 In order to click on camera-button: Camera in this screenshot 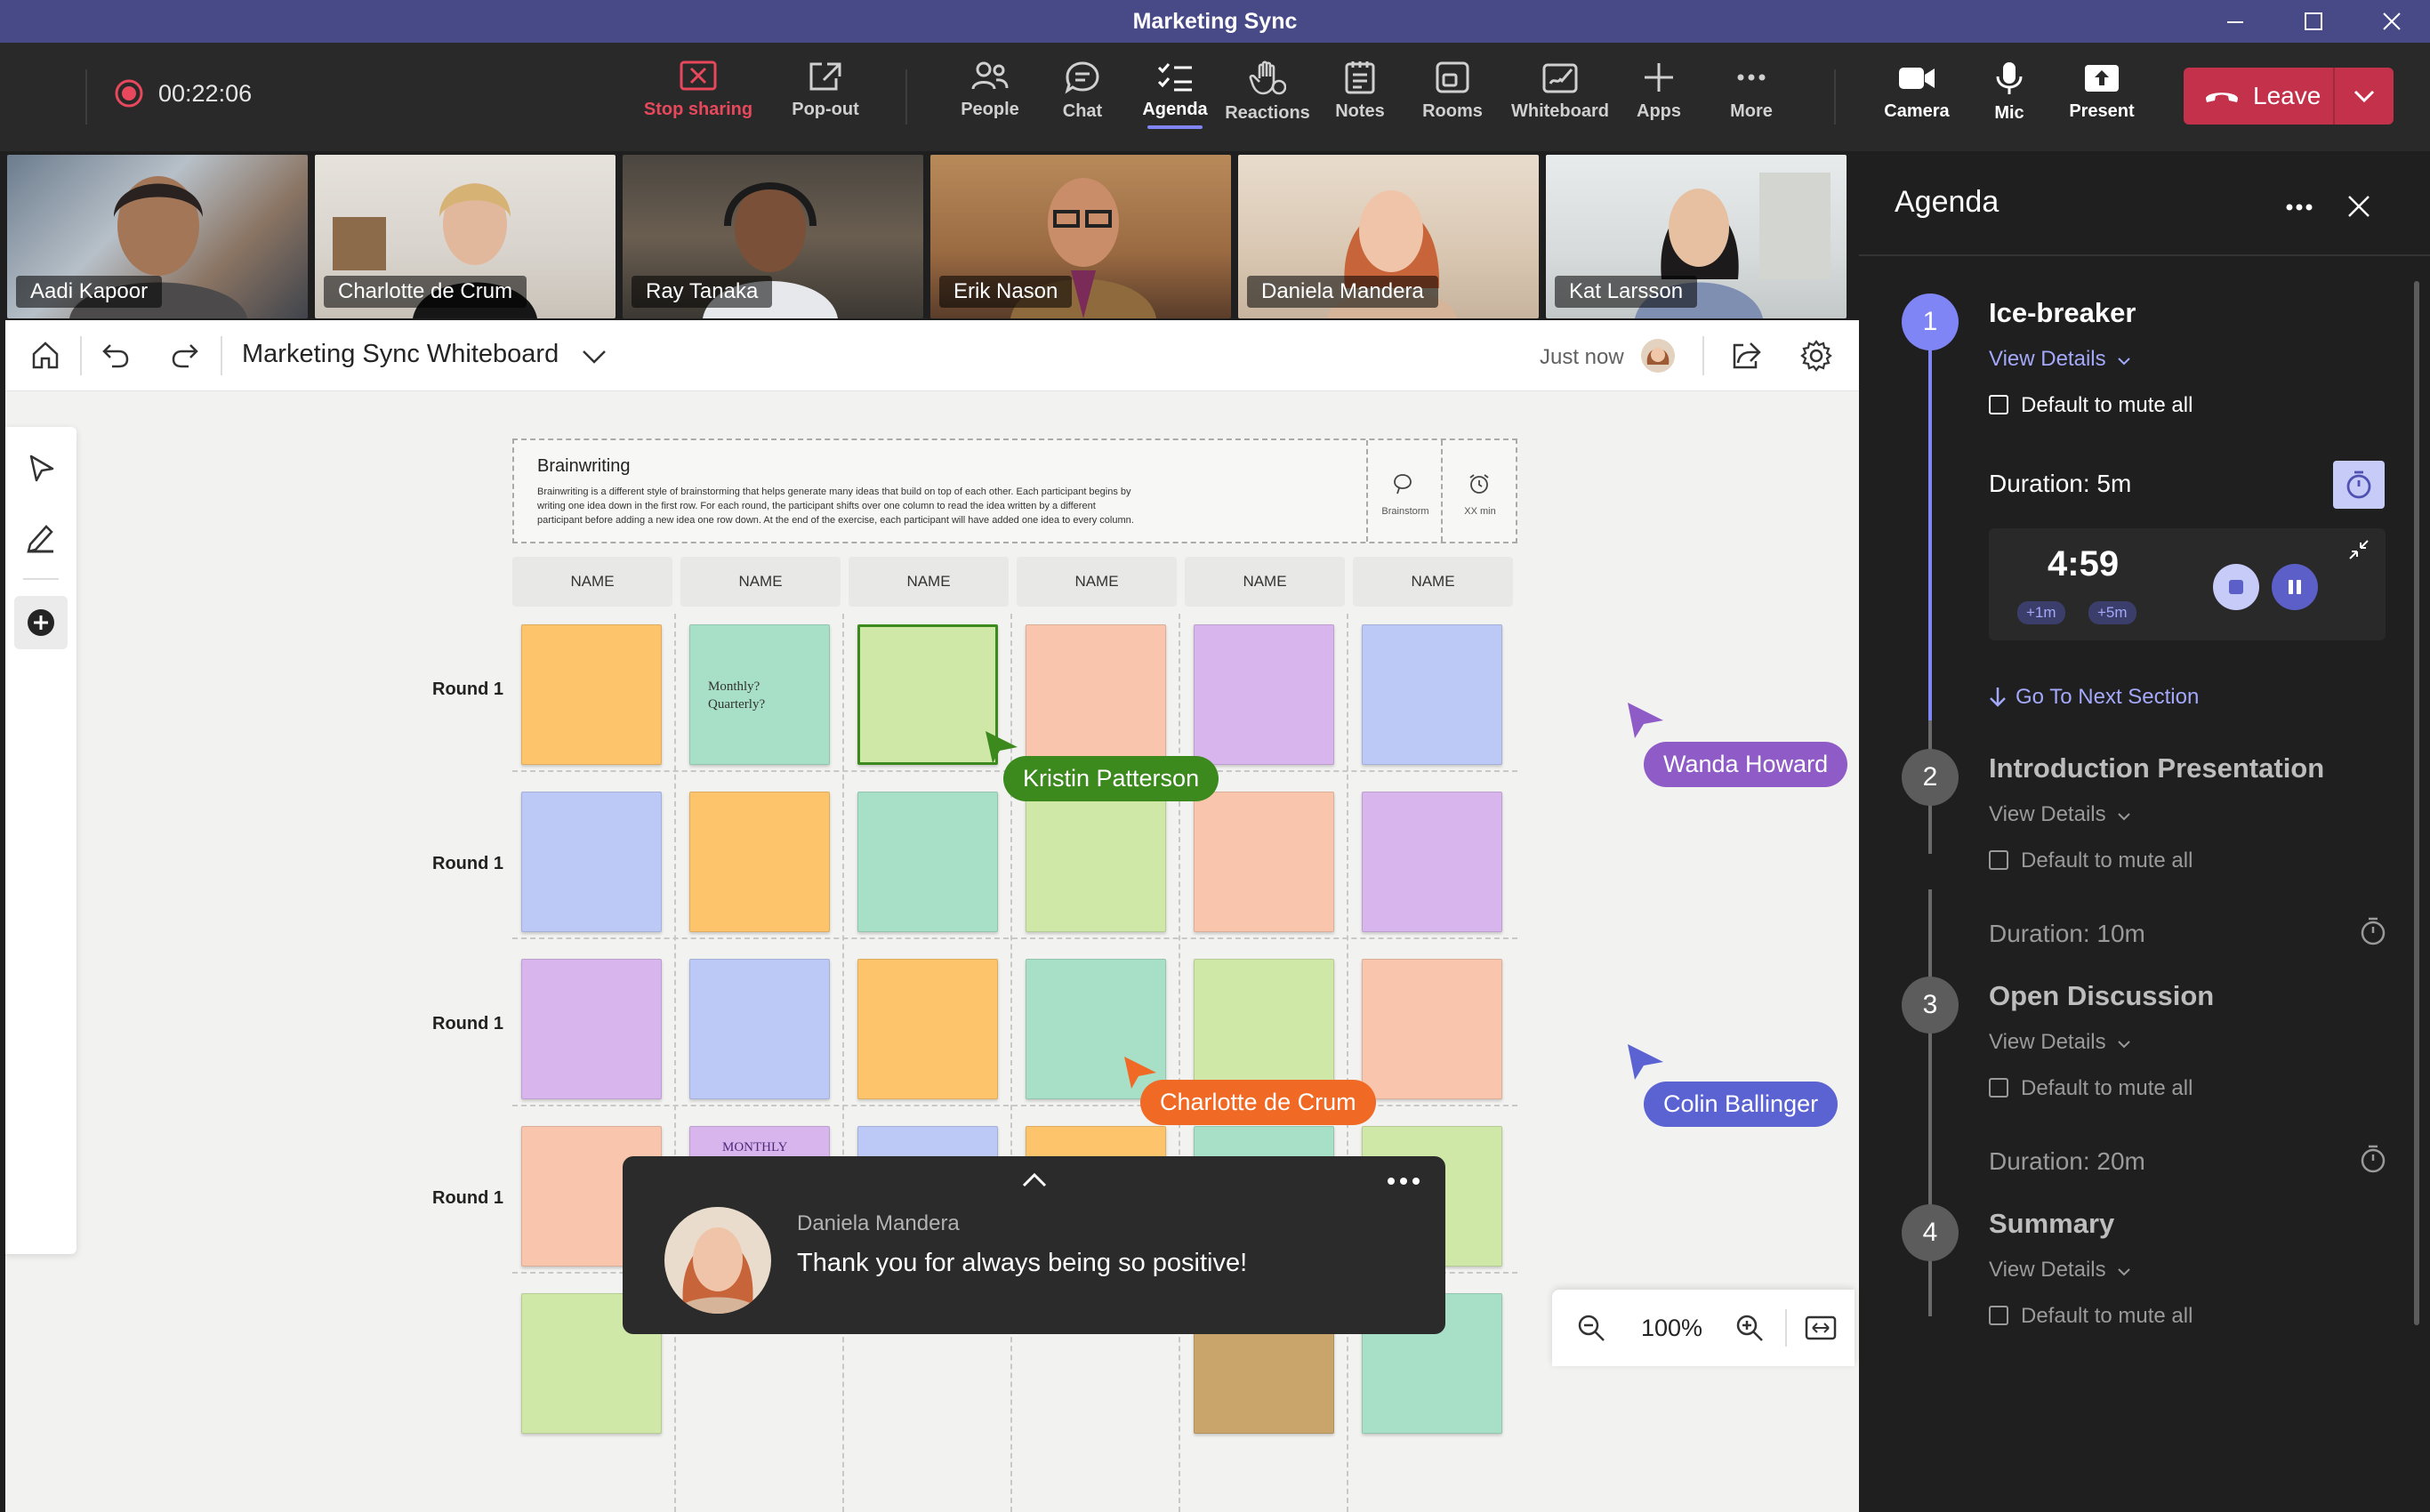, I will do `click(1917, 102)`.